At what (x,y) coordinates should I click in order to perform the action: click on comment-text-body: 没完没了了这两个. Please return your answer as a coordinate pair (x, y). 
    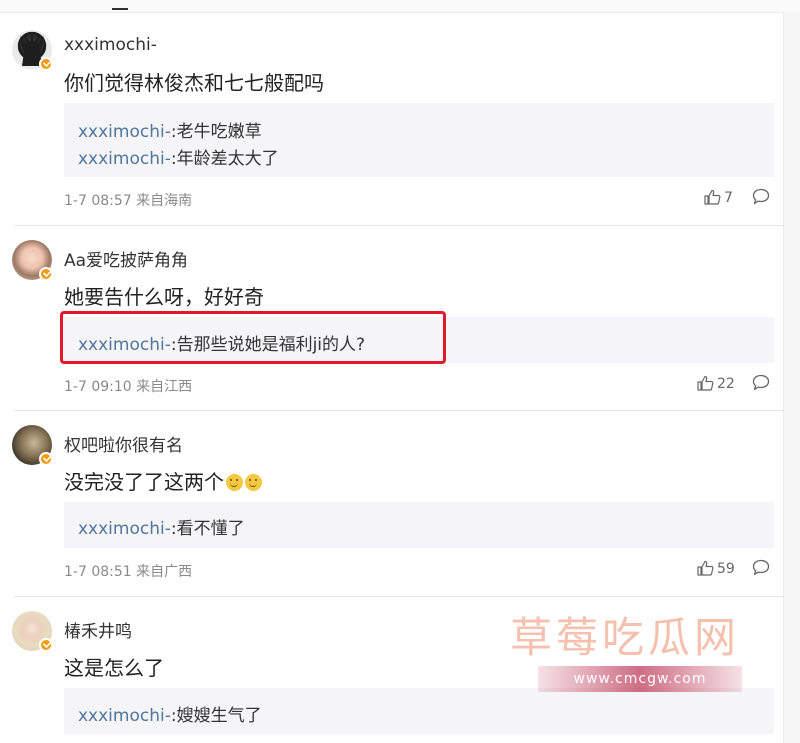
    Looking at the image, I should click on (144, 482).